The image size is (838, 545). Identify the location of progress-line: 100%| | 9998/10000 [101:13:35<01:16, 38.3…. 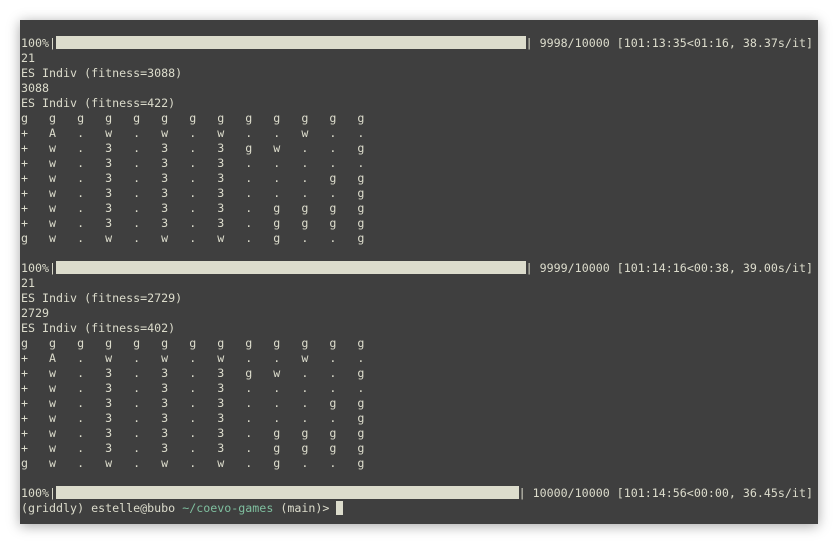
(417, 43).